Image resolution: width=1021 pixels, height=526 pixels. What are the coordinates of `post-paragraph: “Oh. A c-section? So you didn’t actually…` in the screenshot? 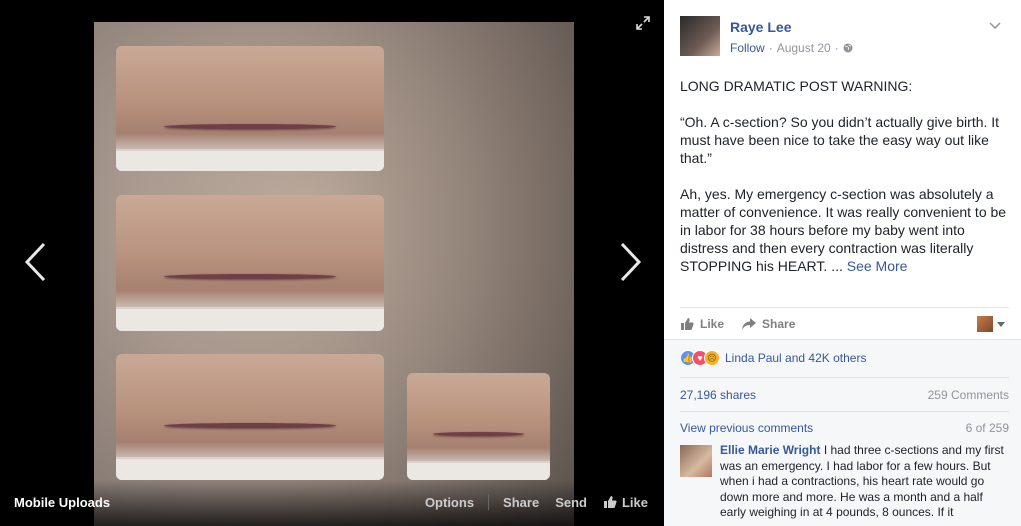 It's located at (840, 140).